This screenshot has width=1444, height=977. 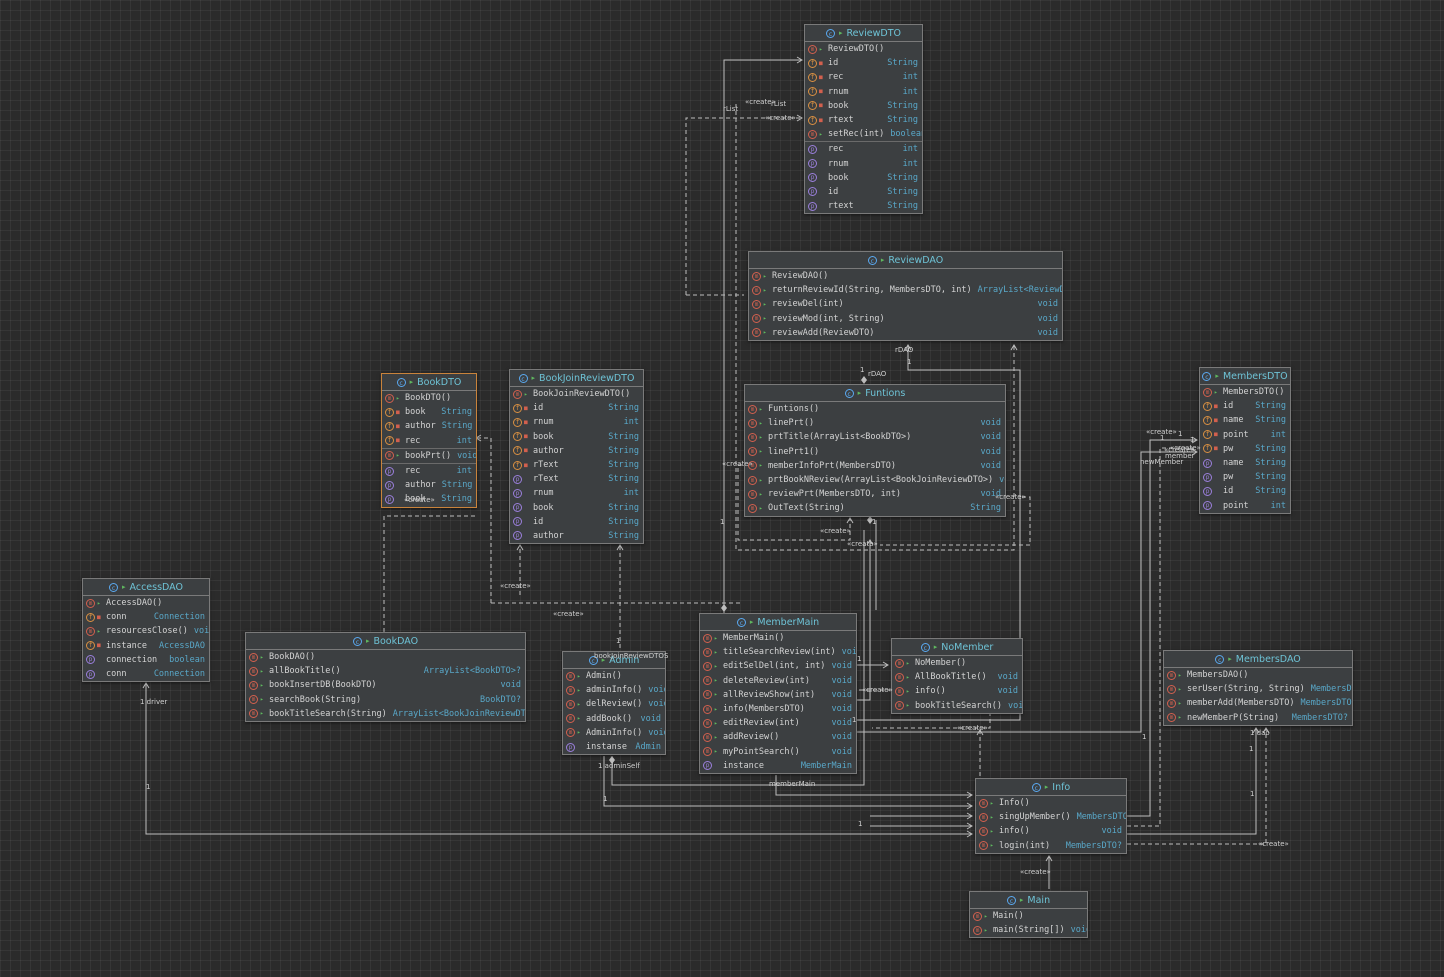 What do you see at coordinates (146, 603) in the screenshot?
I see `member-row: m ▸ AccessDAO()` at bounding box center [146, 603].